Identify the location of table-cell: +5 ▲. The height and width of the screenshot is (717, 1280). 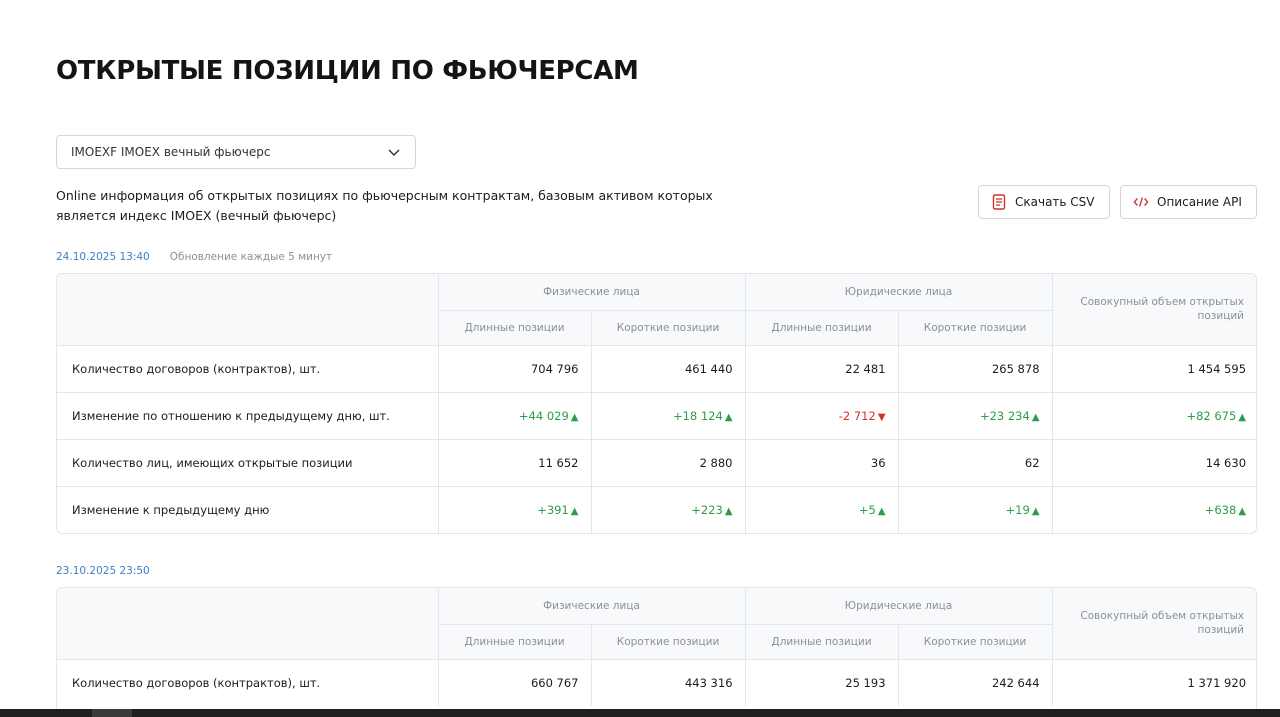
(821, 509).